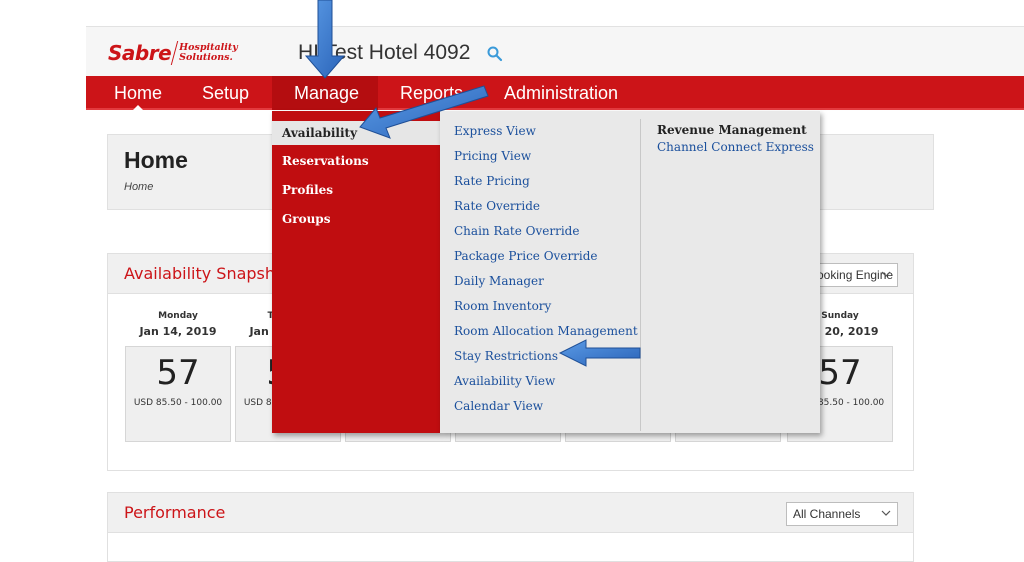 This screenshot has height=562, width=1024. Describe the element at coordinates (178, 316) in the screenshot. I see `day-name: Monday` at that location.